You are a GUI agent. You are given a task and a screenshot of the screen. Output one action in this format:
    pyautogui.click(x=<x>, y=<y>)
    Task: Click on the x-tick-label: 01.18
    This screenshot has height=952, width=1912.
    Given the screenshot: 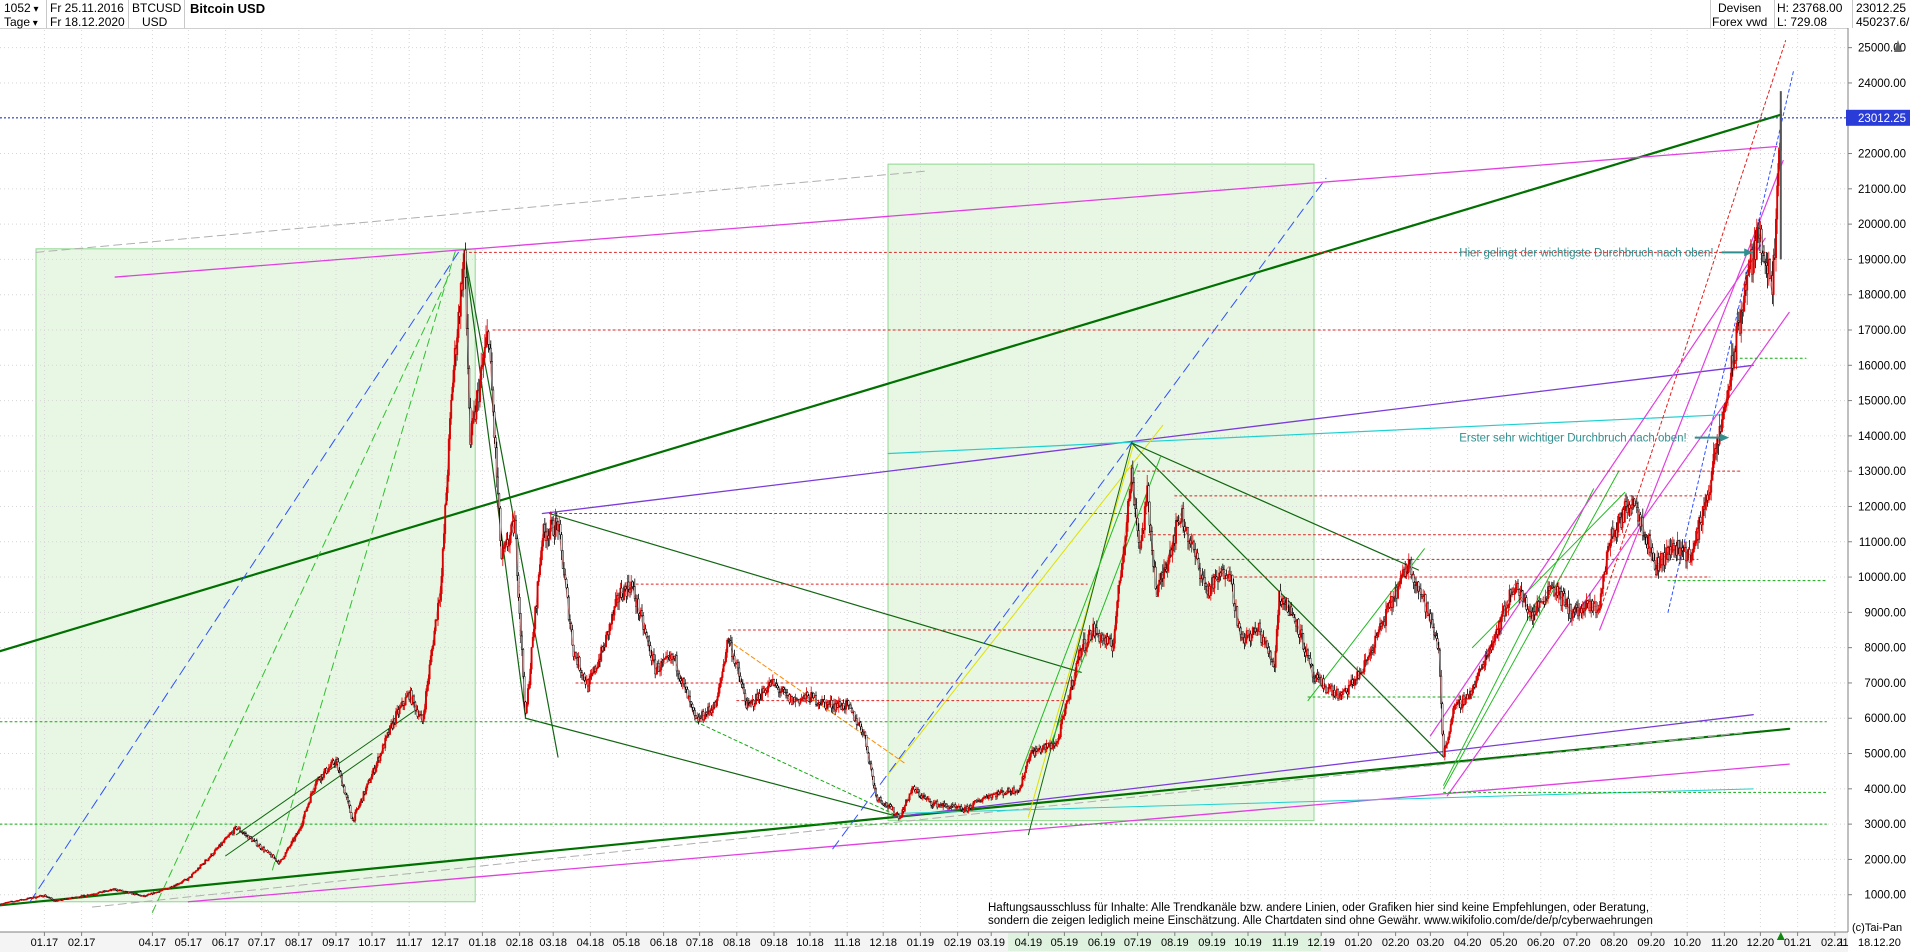 What is the action you would take?
    pyautogui.click(x=483, y=943)
    